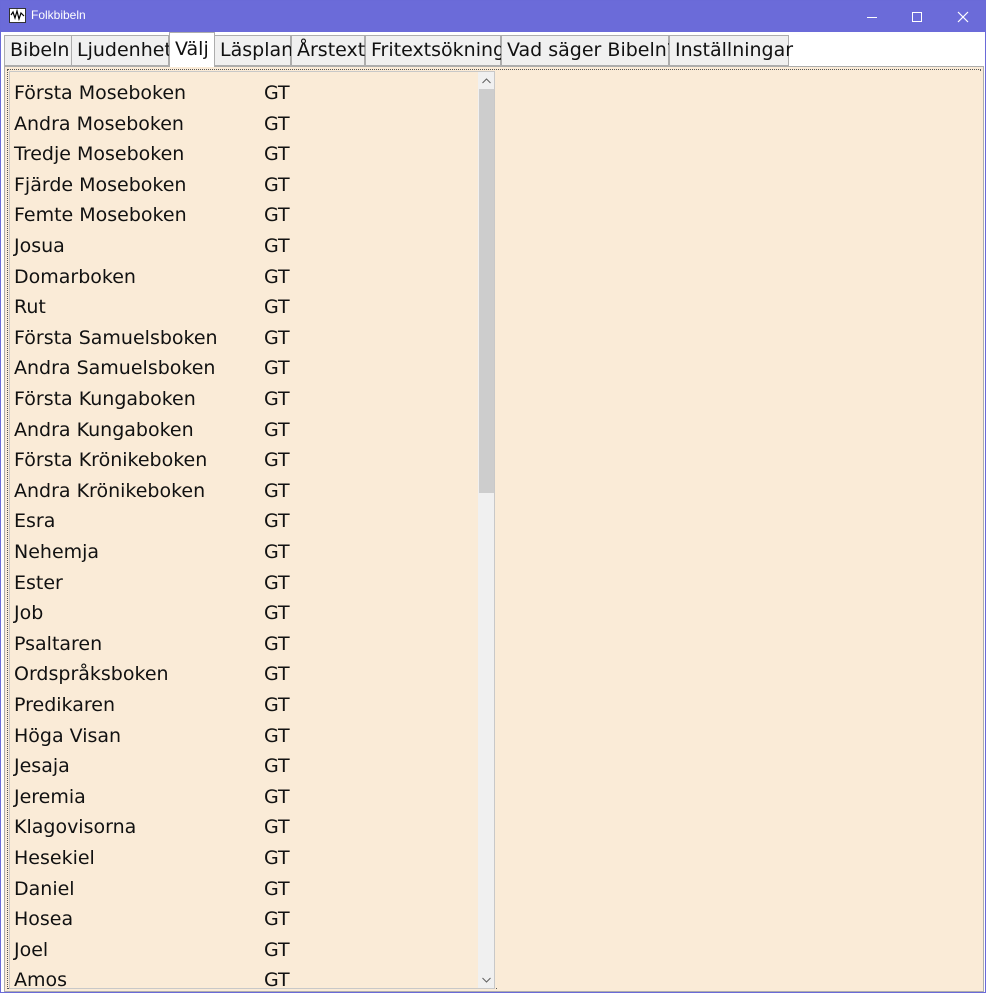 The height and width of the screenshot is (993, 986). What do you see at coordinates (486, 291) in the screenshot?
I see `scroll-thumb` at bounding box center [486, 291].